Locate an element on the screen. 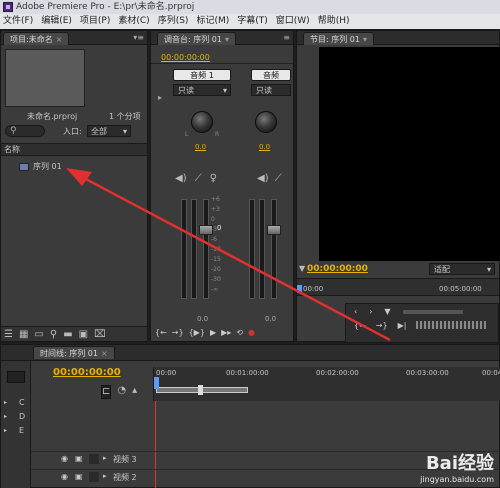  in-dropdown: 全部 ▾ is located at coordinates (109, 131).